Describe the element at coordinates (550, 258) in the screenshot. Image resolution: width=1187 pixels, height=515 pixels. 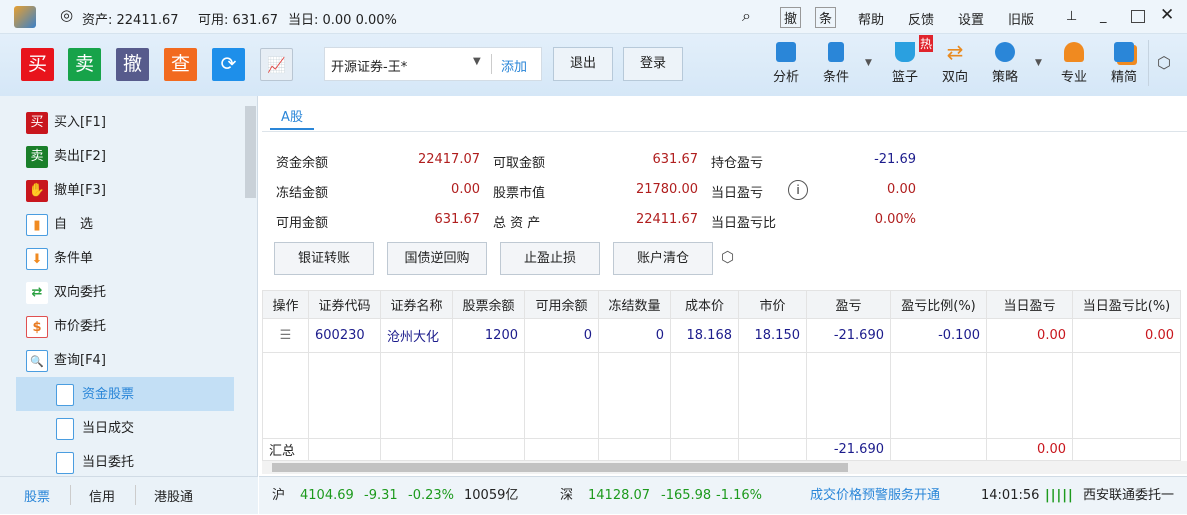
I see `stop-profit-loss-button: 止盈止损` at that location.